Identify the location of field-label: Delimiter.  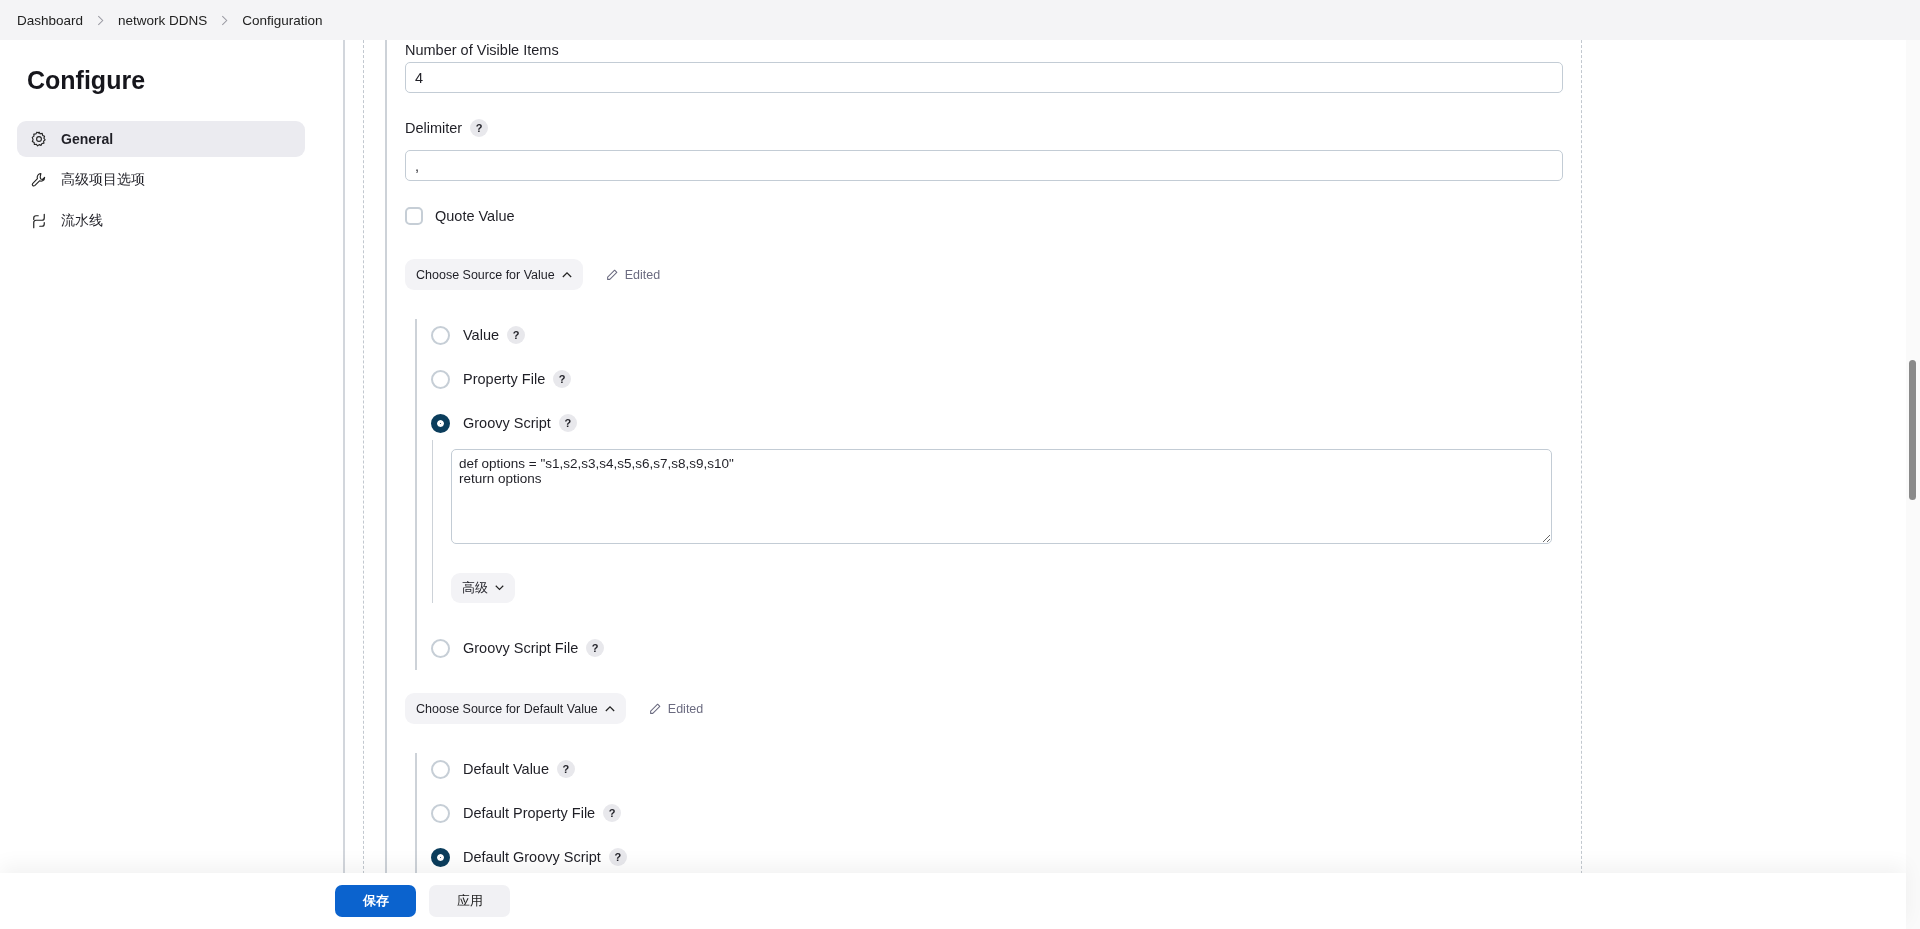
(434, 128).